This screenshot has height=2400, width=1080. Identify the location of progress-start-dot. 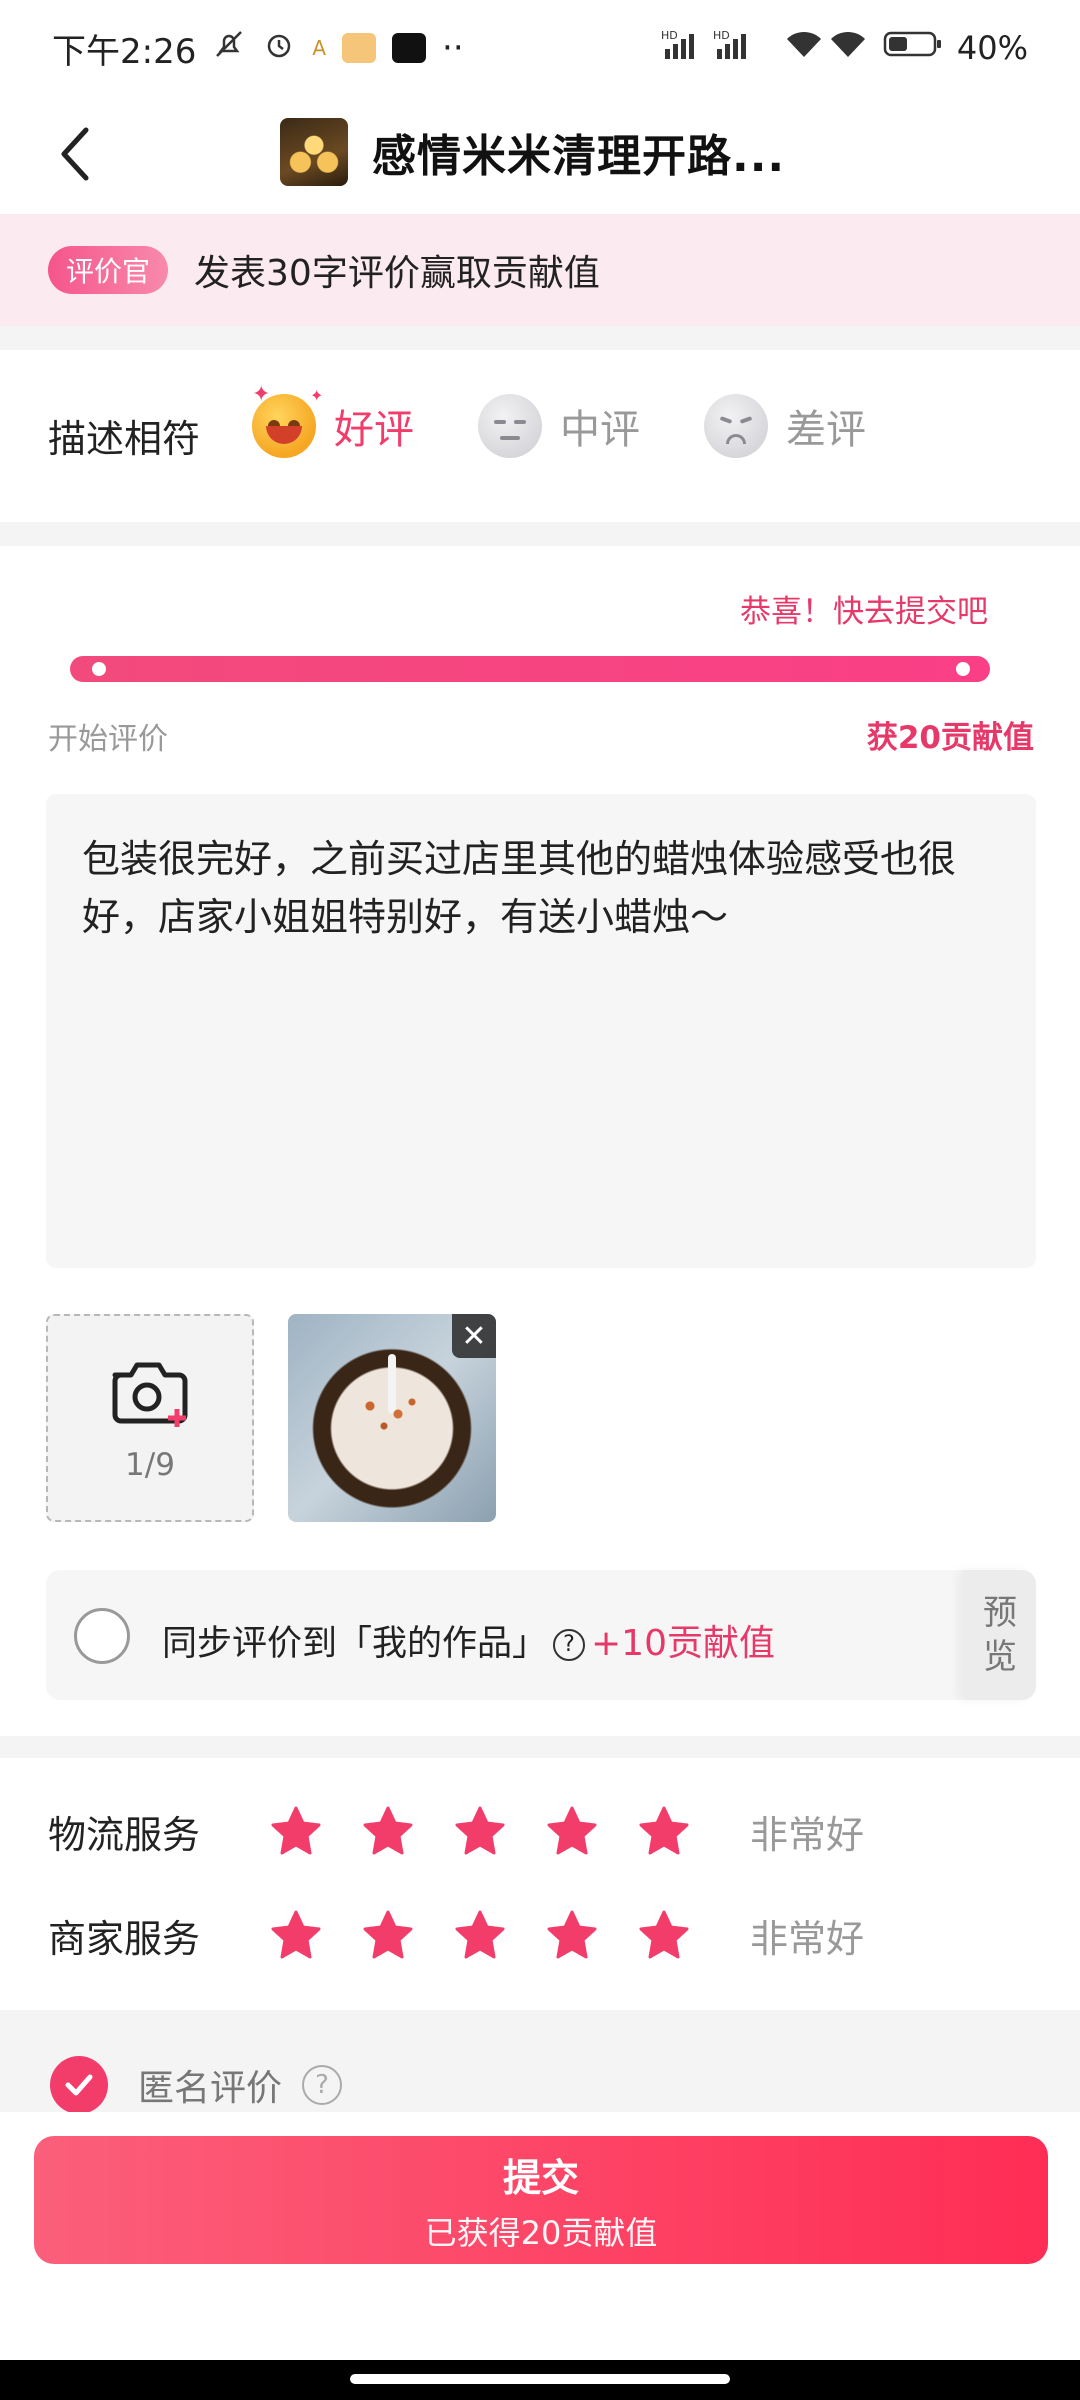
(99, 669).